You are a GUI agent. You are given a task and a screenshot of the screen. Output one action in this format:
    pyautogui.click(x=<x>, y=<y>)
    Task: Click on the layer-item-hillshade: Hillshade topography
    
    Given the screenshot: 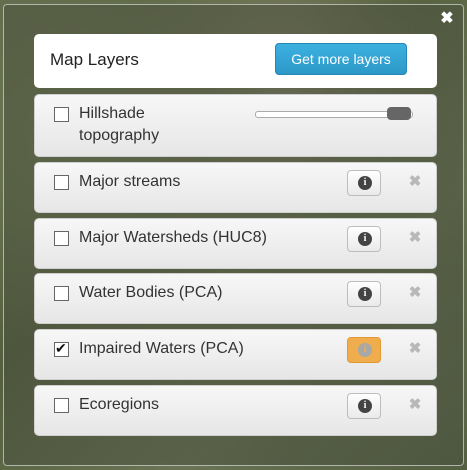 What is the action you would take?
    pyautogui.click(x=235, y=125)
    